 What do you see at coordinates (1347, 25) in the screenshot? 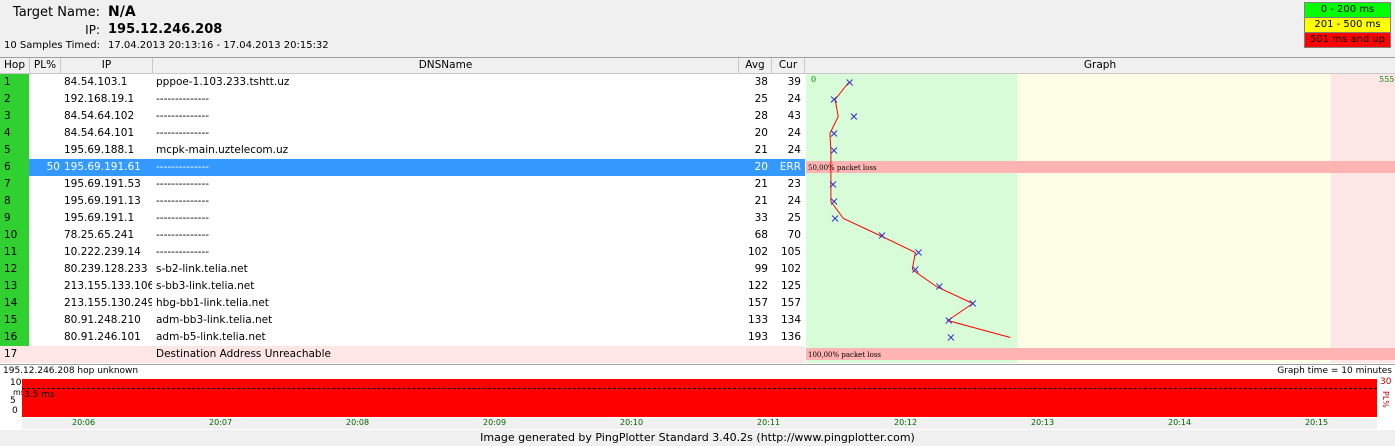
I see `legend-yellow: 201 - 500 ms` at bounding box center [1347, 25].